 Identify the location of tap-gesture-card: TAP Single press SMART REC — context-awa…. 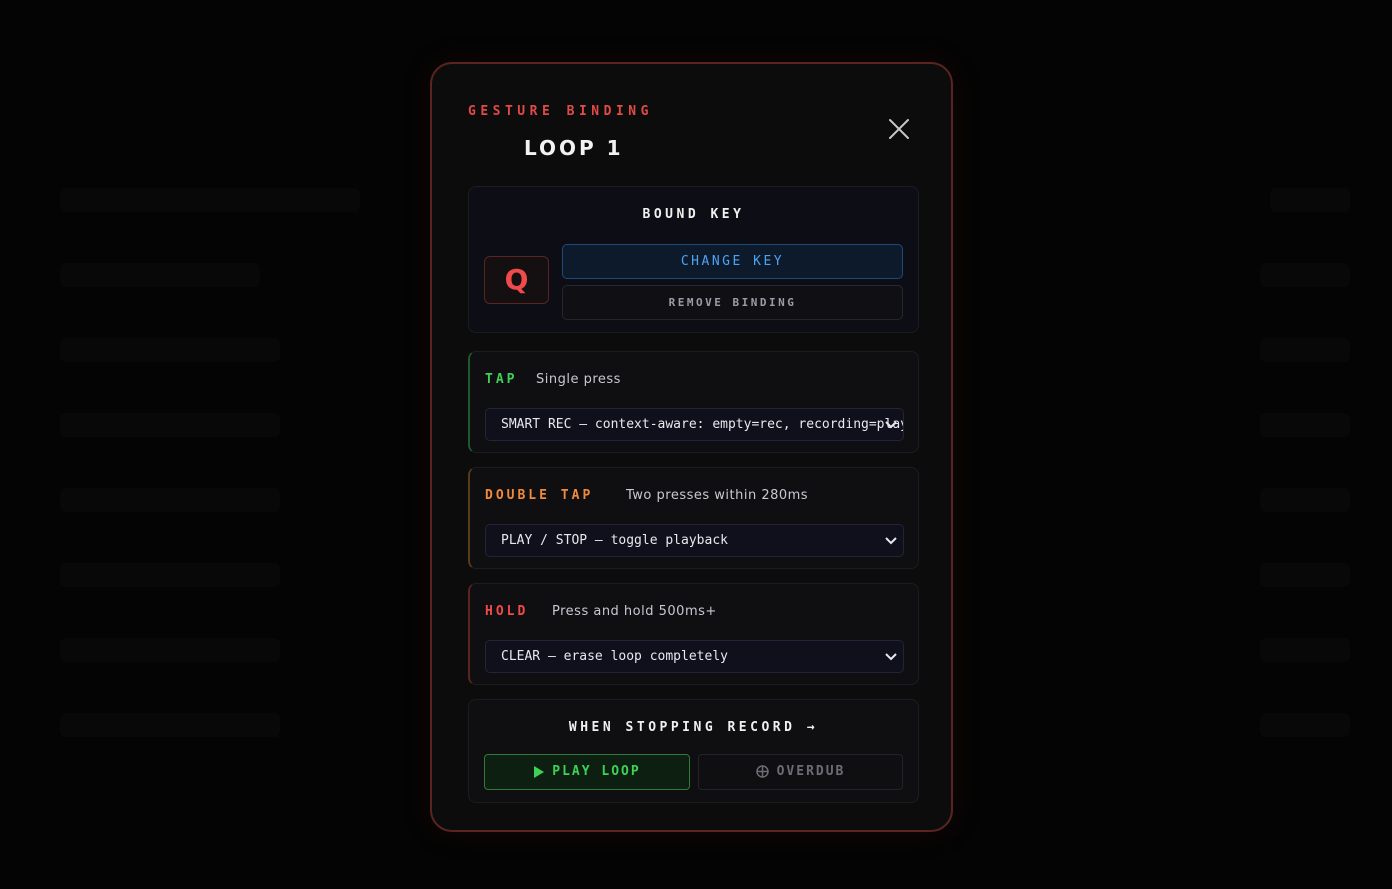
(693, 402).